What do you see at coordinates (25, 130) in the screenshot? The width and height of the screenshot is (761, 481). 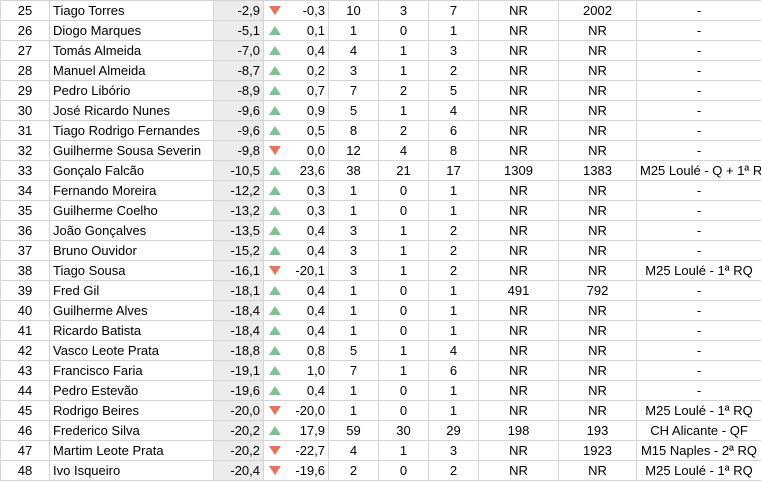 I see `rank-cell: 31` at bounding box center [25, 130].